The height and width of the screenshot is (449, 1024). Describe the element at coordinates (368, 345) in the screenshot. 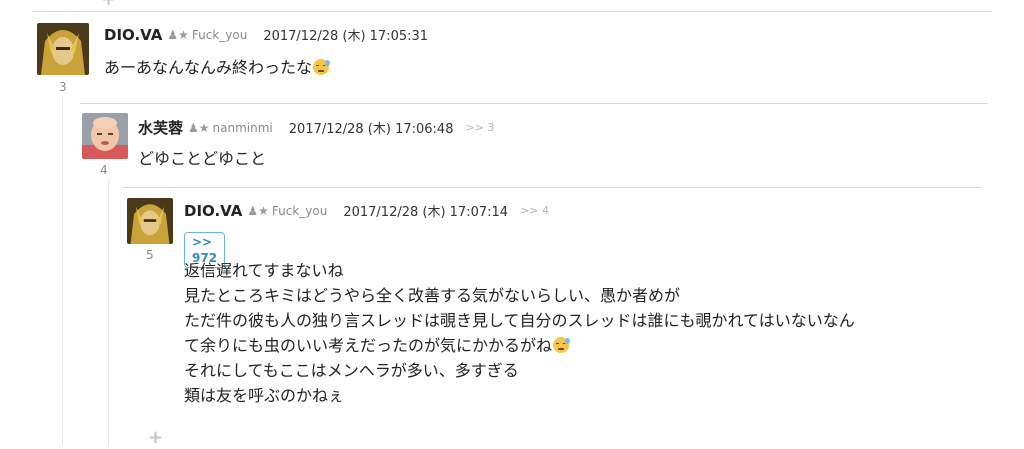

I see `post-line: て余りにも虫のいい考えだったのが気にかかるがね` at that location.